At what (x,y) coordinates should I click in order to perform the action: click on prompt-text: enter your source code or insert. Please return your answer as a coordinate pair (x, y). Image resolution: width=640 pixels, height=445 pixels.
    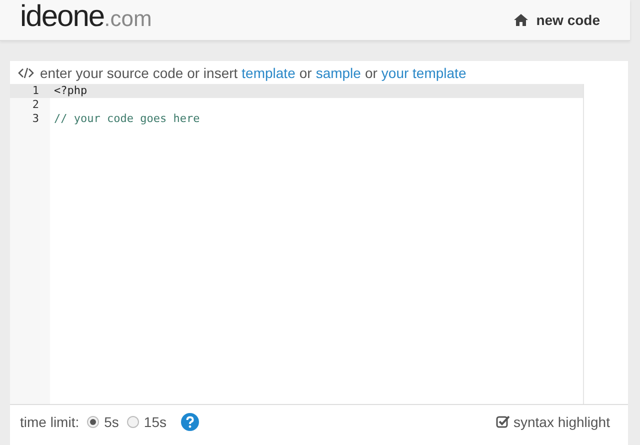
    Looking at the image, I should click on (139, 72).